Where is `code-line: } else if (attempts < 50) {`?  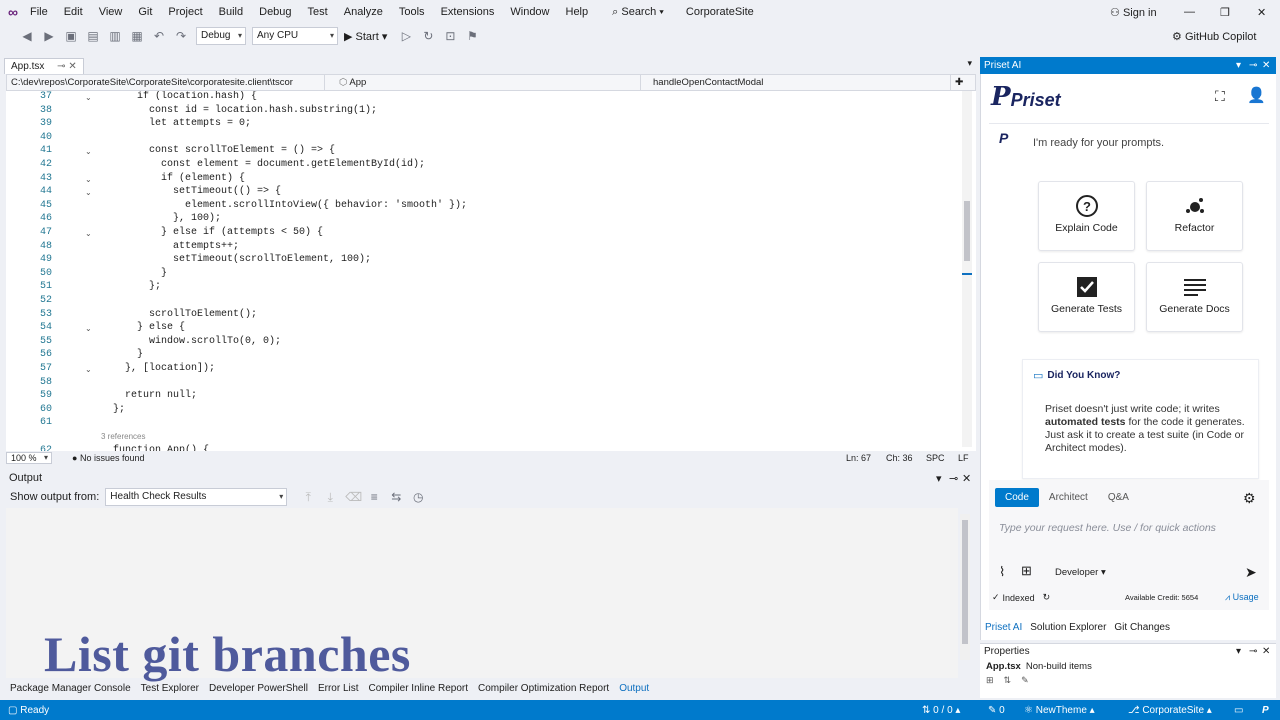
code-line: } else if (attempts < 50) { is located at coordinates (212, 232).